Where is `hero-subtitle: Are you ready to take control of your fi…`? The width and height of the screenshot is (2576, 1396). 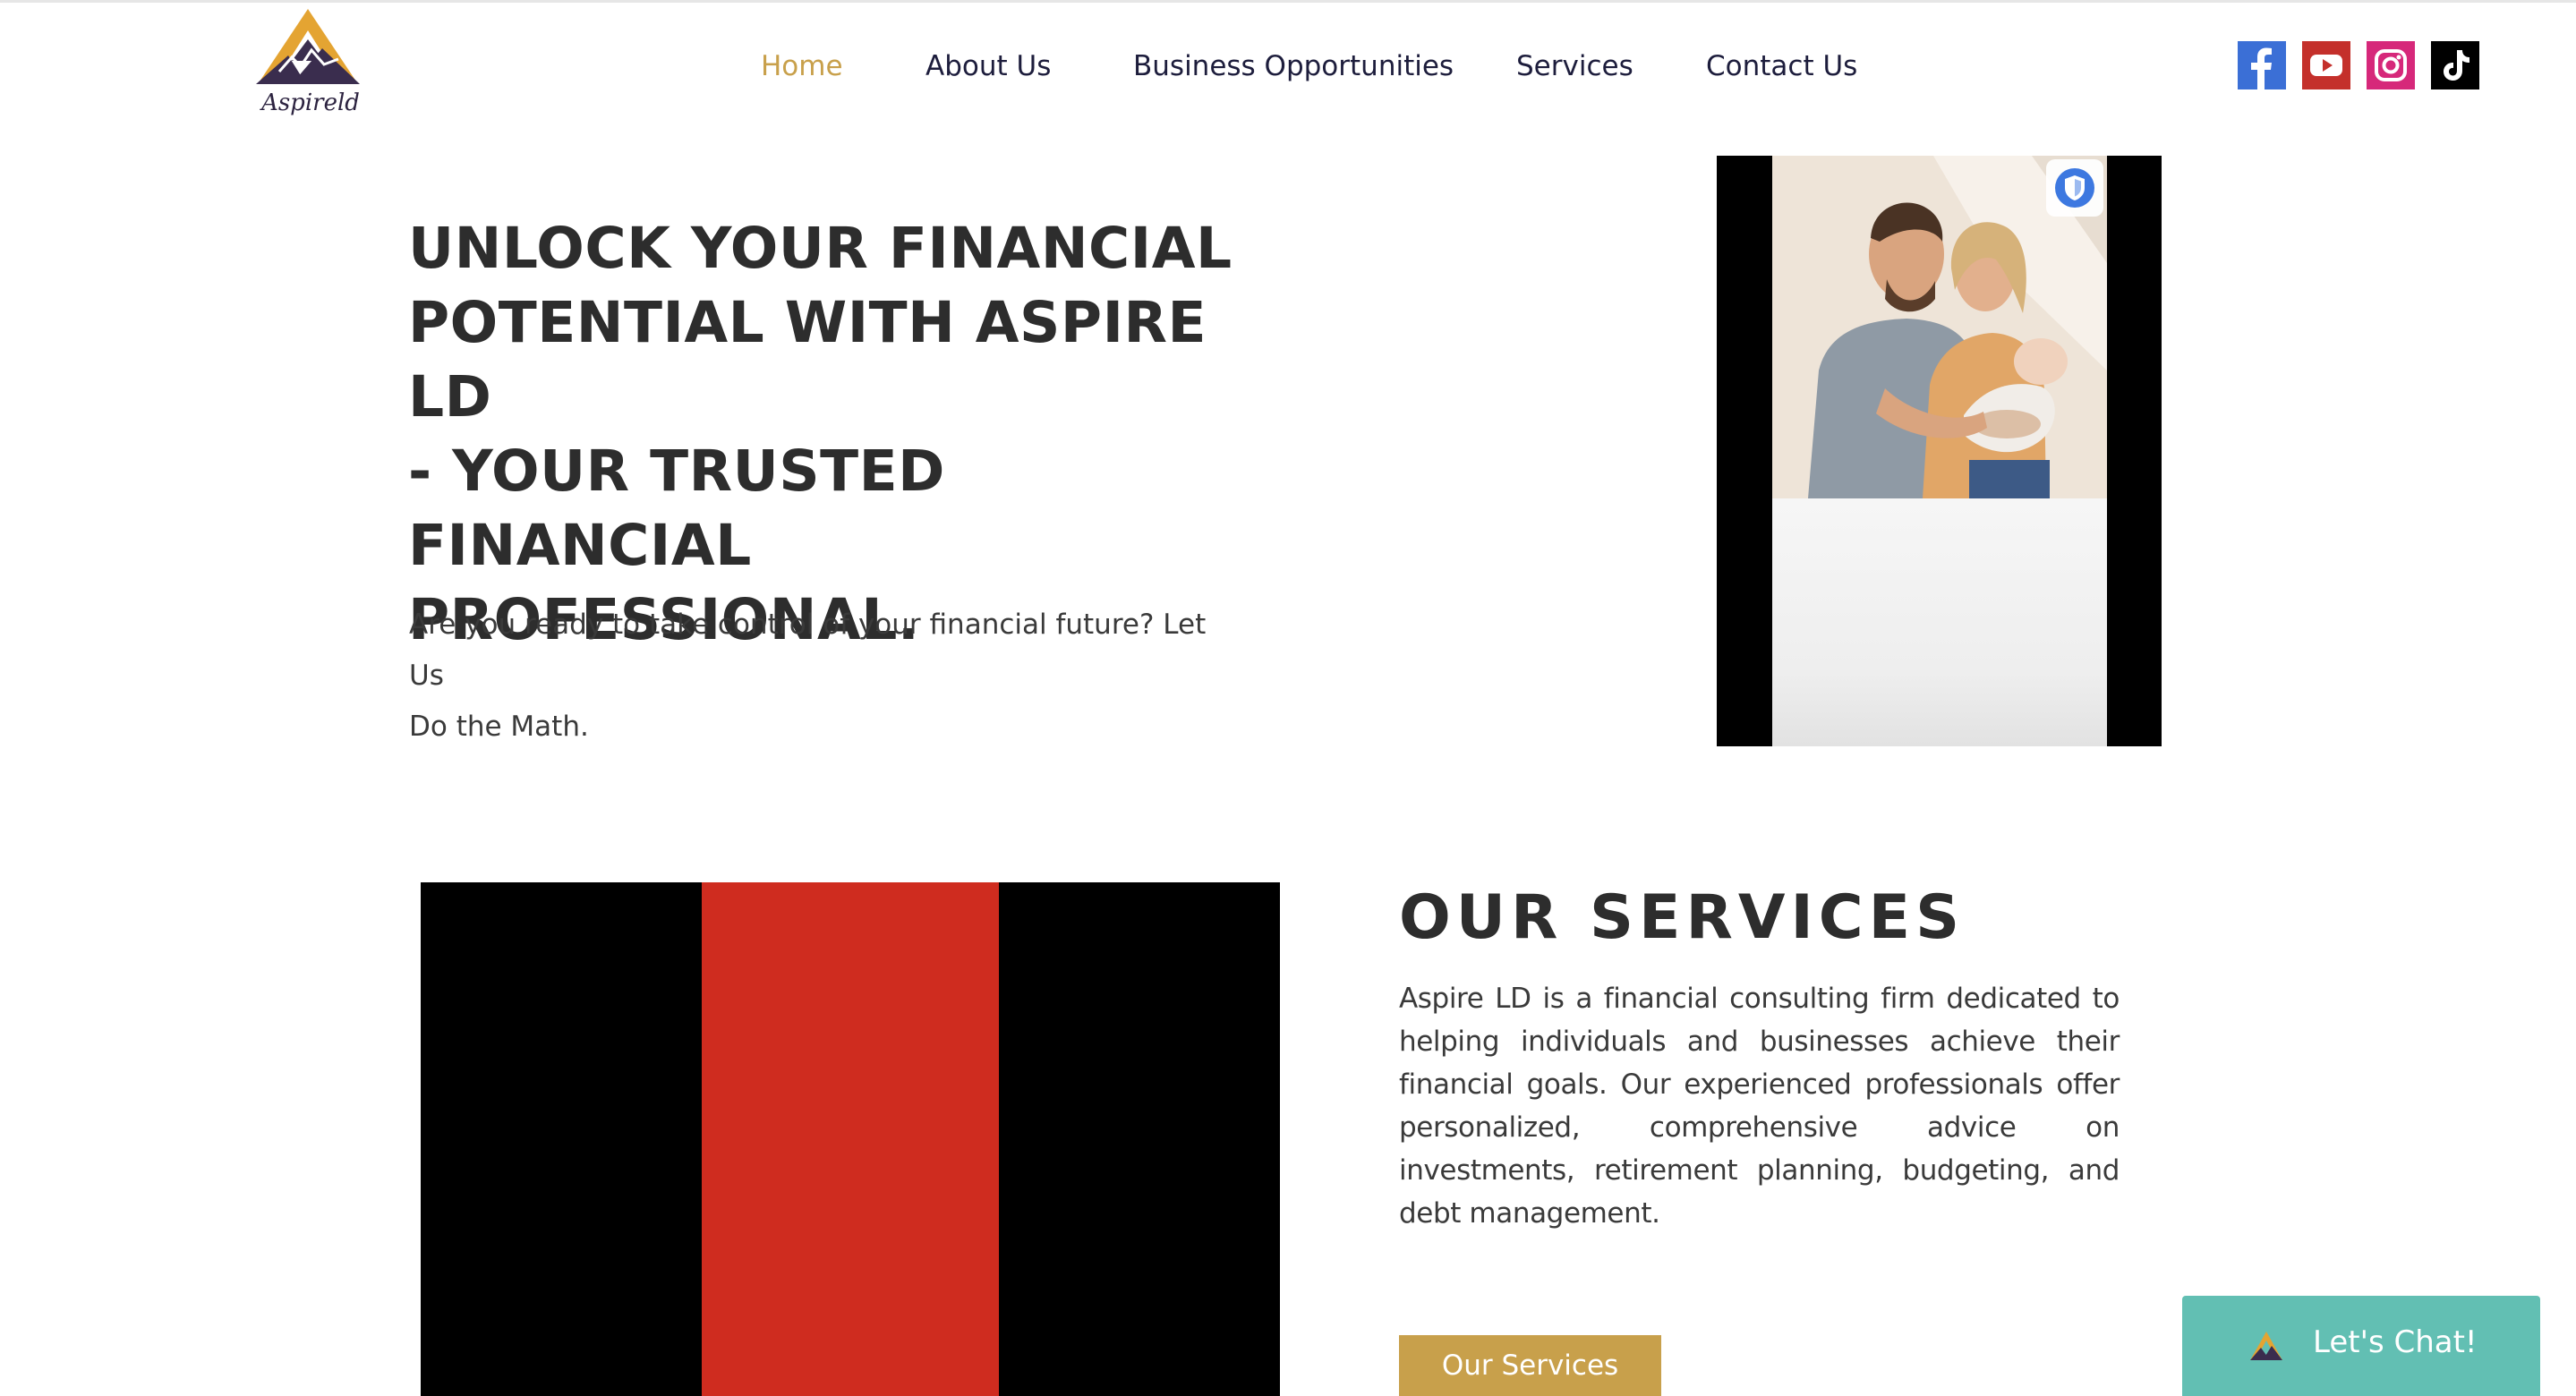
hero-subtitle: Are you ready to take control of your fi… is located at coordinates (812, 676).